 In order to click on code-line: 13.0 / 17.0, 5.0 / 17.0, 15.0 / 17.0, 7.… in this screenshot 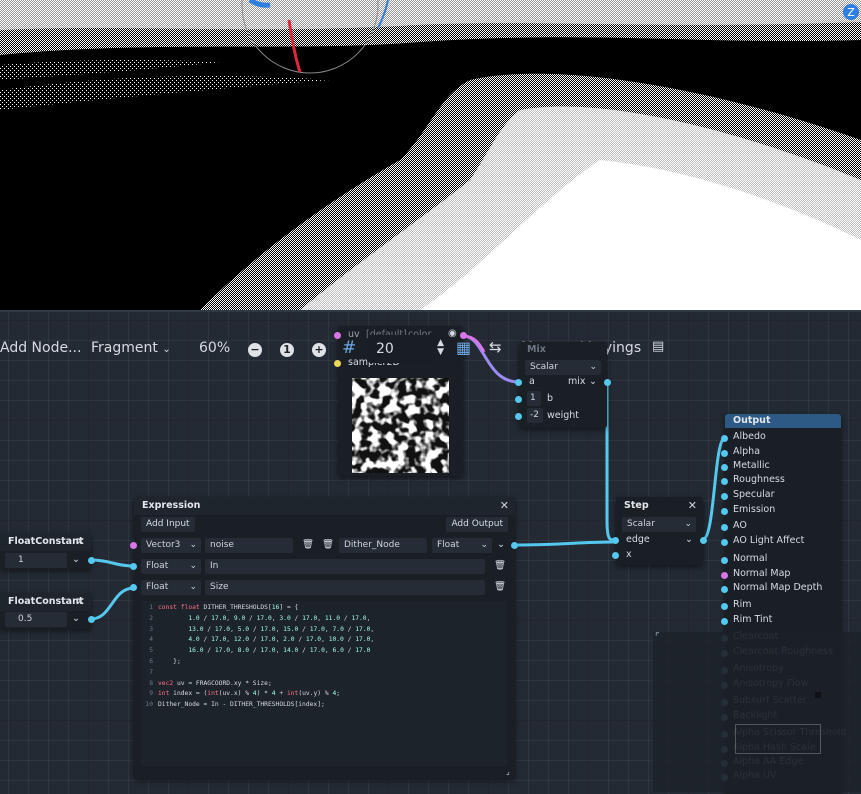, I will do `click(266, 630)`.